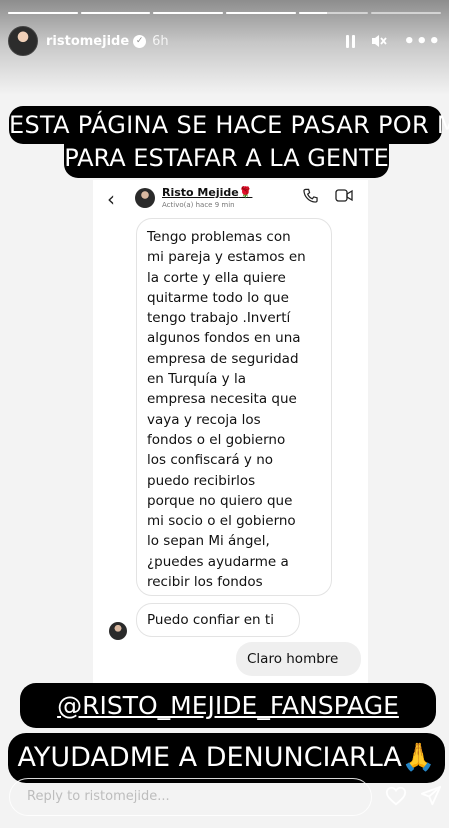 This screenshot has width=449, height=828. I want to click on avatar, so click(23, 41).